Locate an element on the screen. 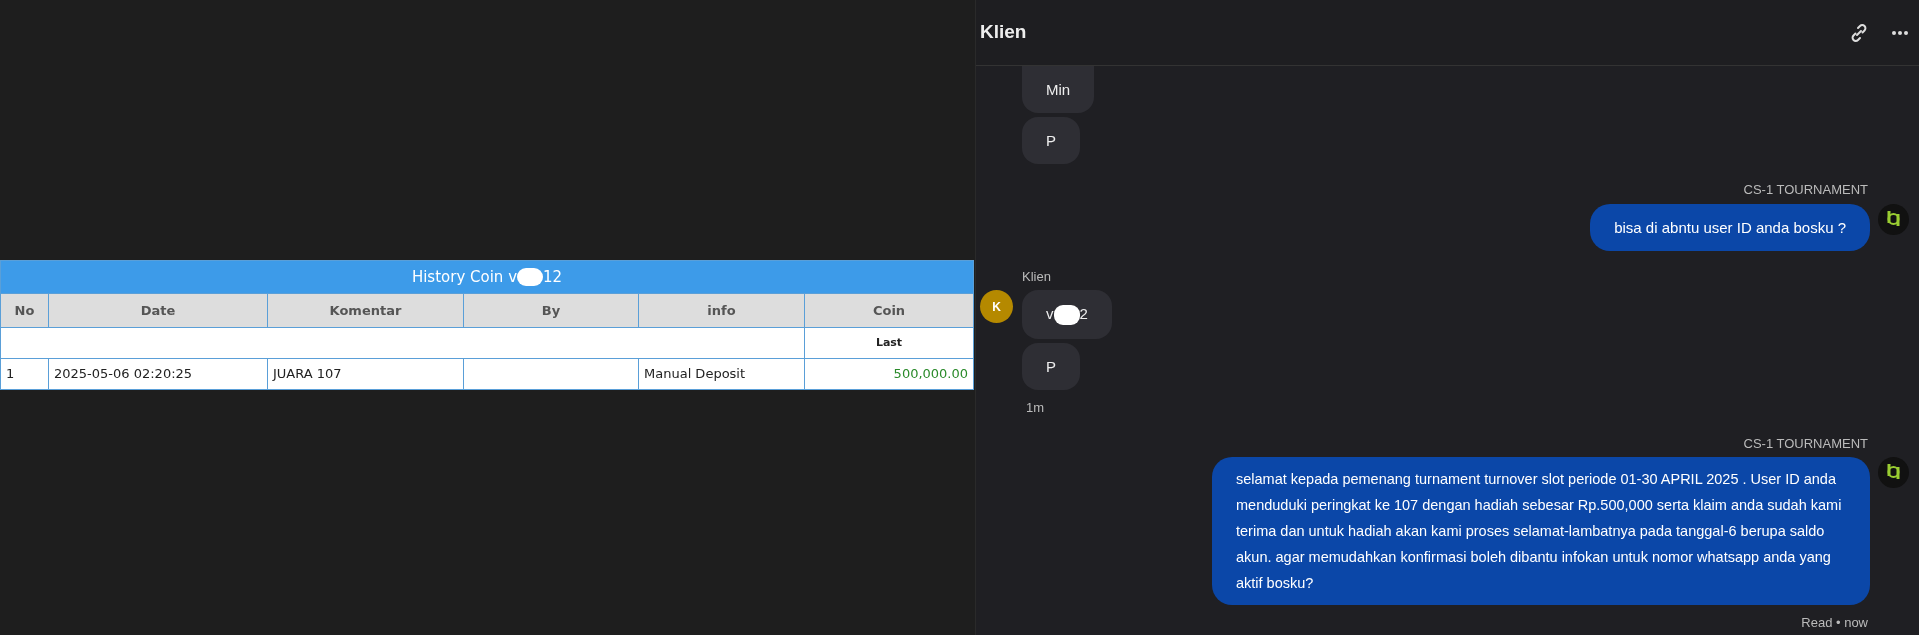 The height and width of the screenshot is (635, 1919). message-bubble: bisa di abntu user ID anda bosku ? is located at coordinates (1730, 227).